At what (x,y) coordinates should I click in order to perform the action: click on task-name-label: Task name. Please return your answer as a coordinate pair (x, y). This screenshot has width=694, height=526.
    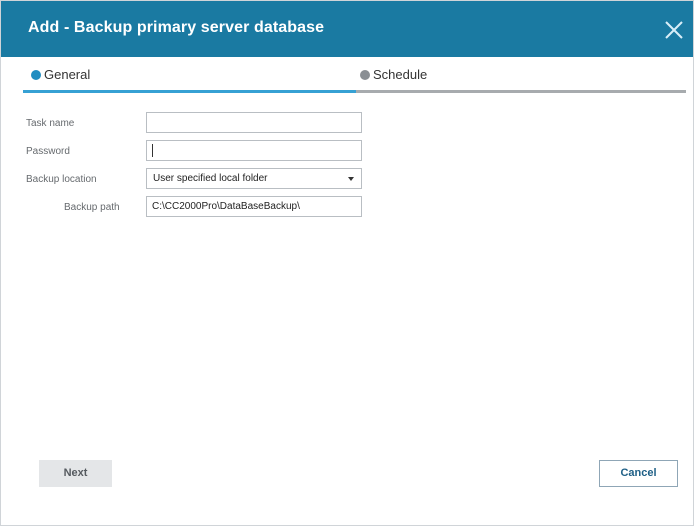
    Looking at the image, I should click on (50, 123).